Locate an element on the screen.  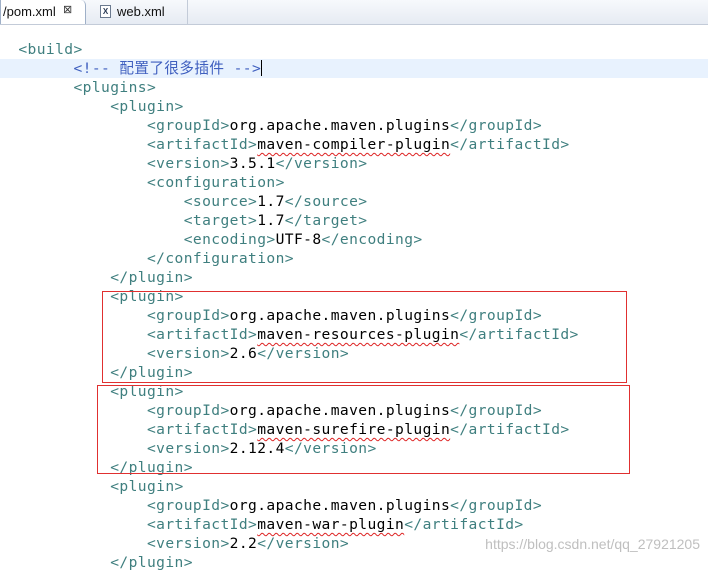
xml-text-value: UTF-8 is located at coordinates (298, 239).